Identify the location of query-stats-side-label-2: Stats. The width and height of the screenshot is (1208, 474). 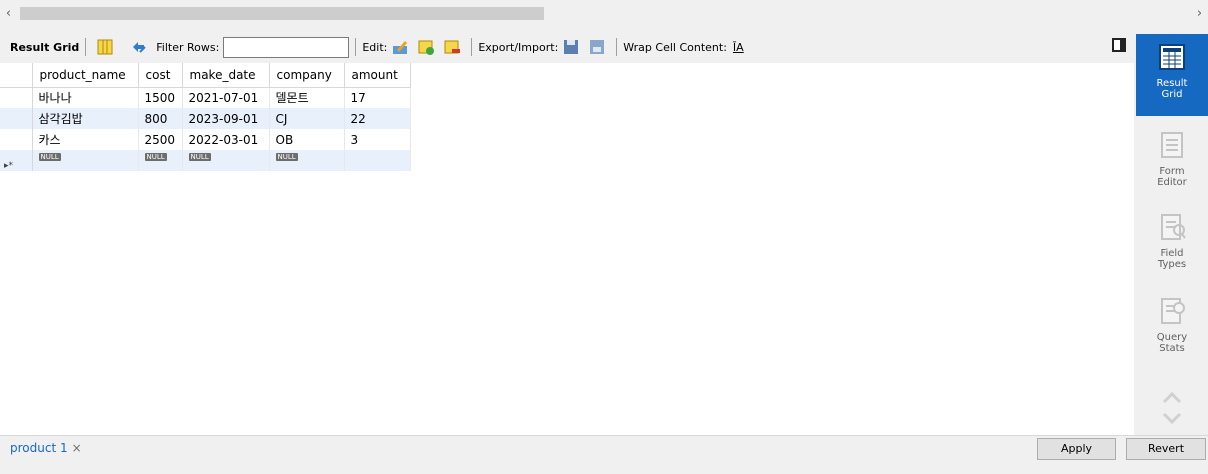
(1172, 348).